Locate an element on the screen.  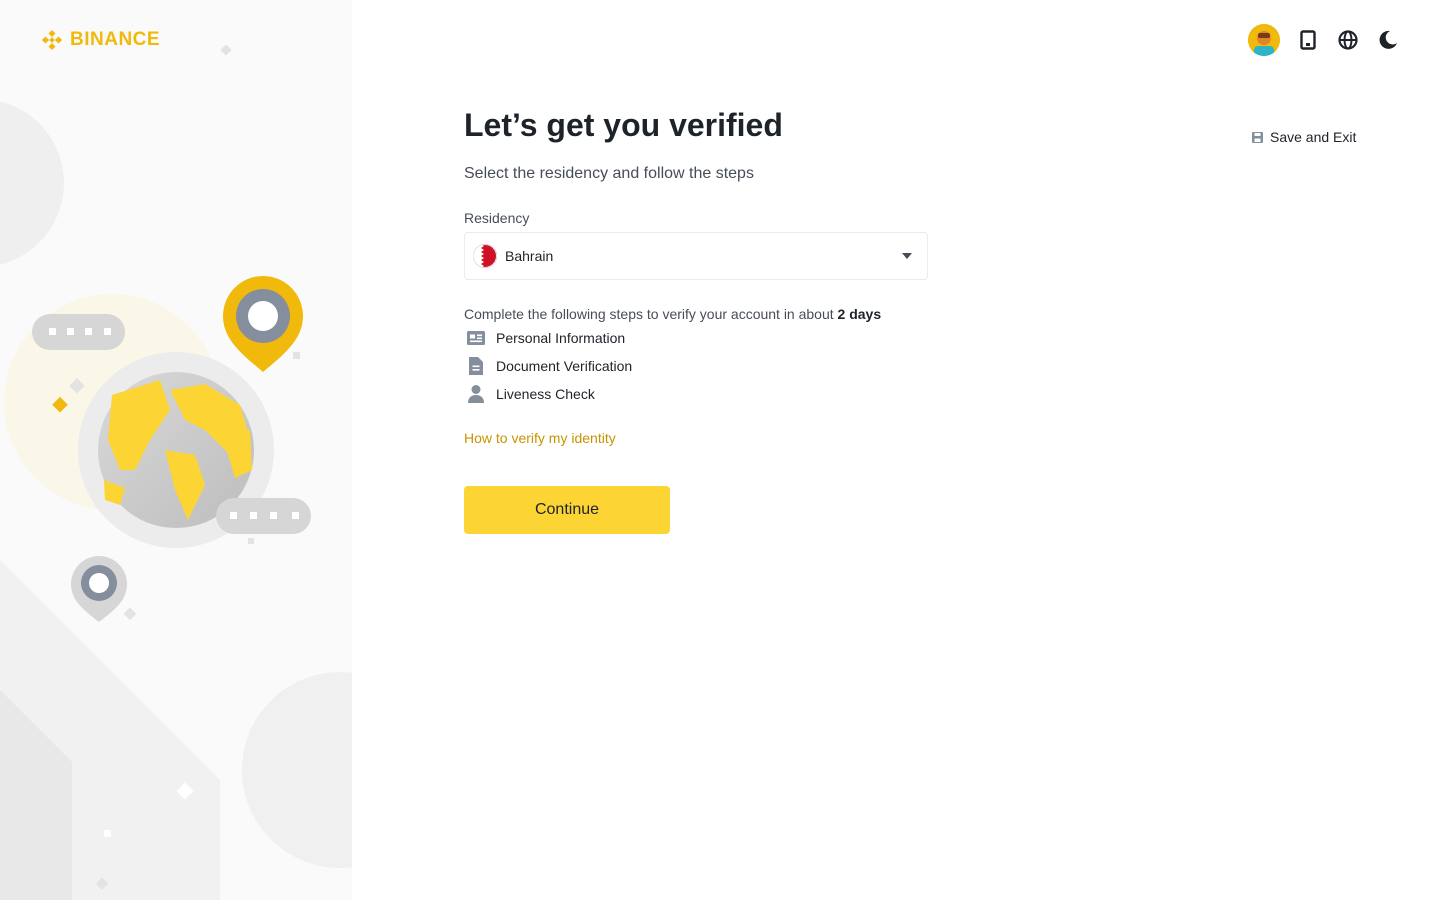
download-app-icon is located at coordinates (1308, 40).